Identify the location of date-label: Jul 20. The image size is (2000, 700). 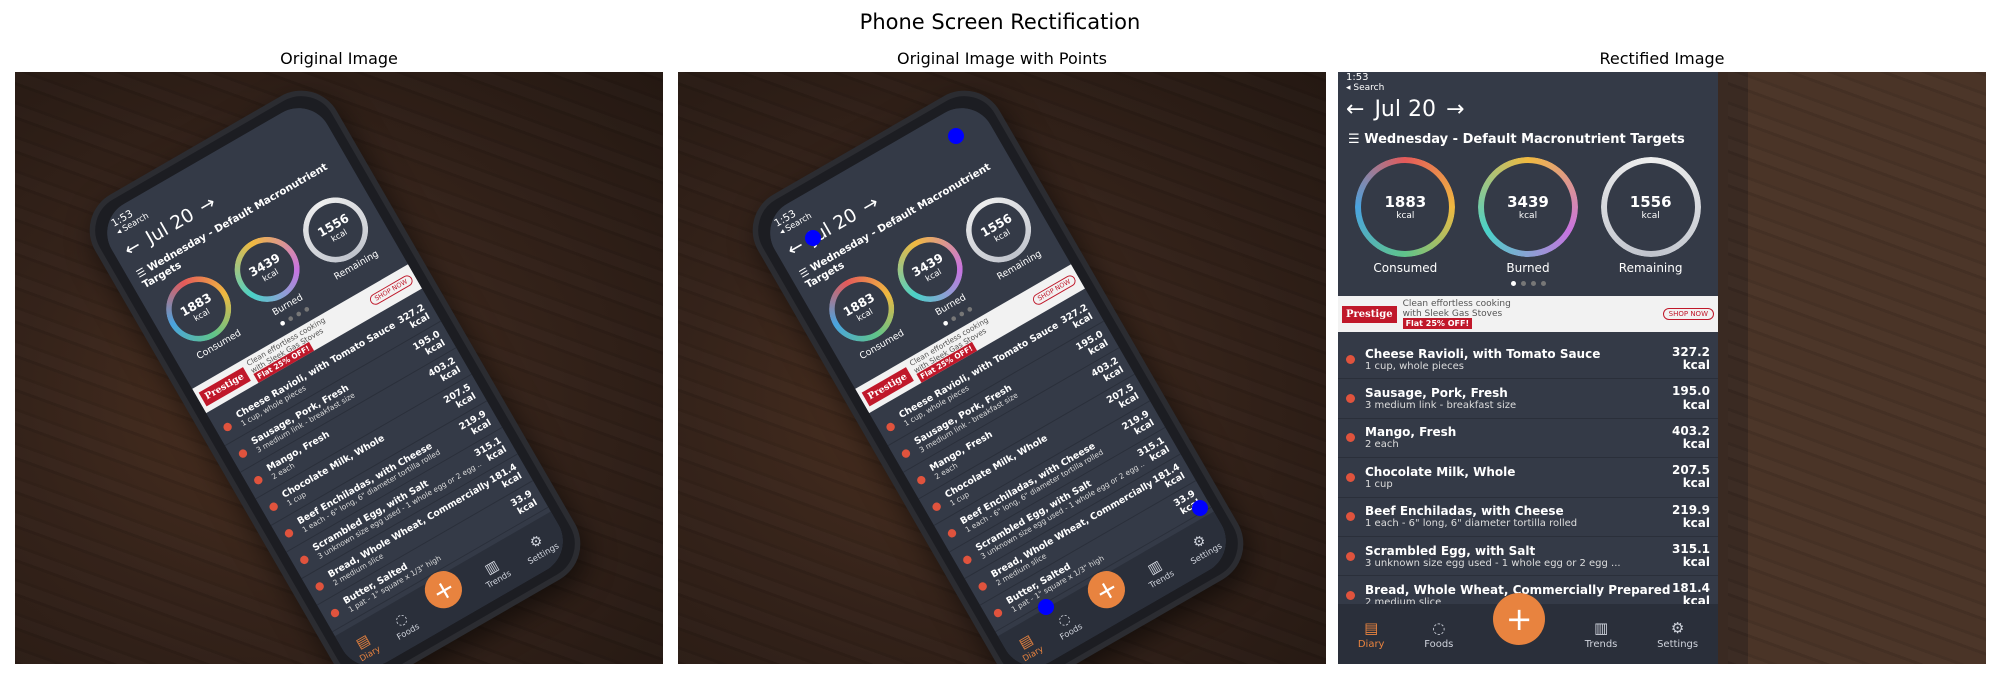
(1405, 109).